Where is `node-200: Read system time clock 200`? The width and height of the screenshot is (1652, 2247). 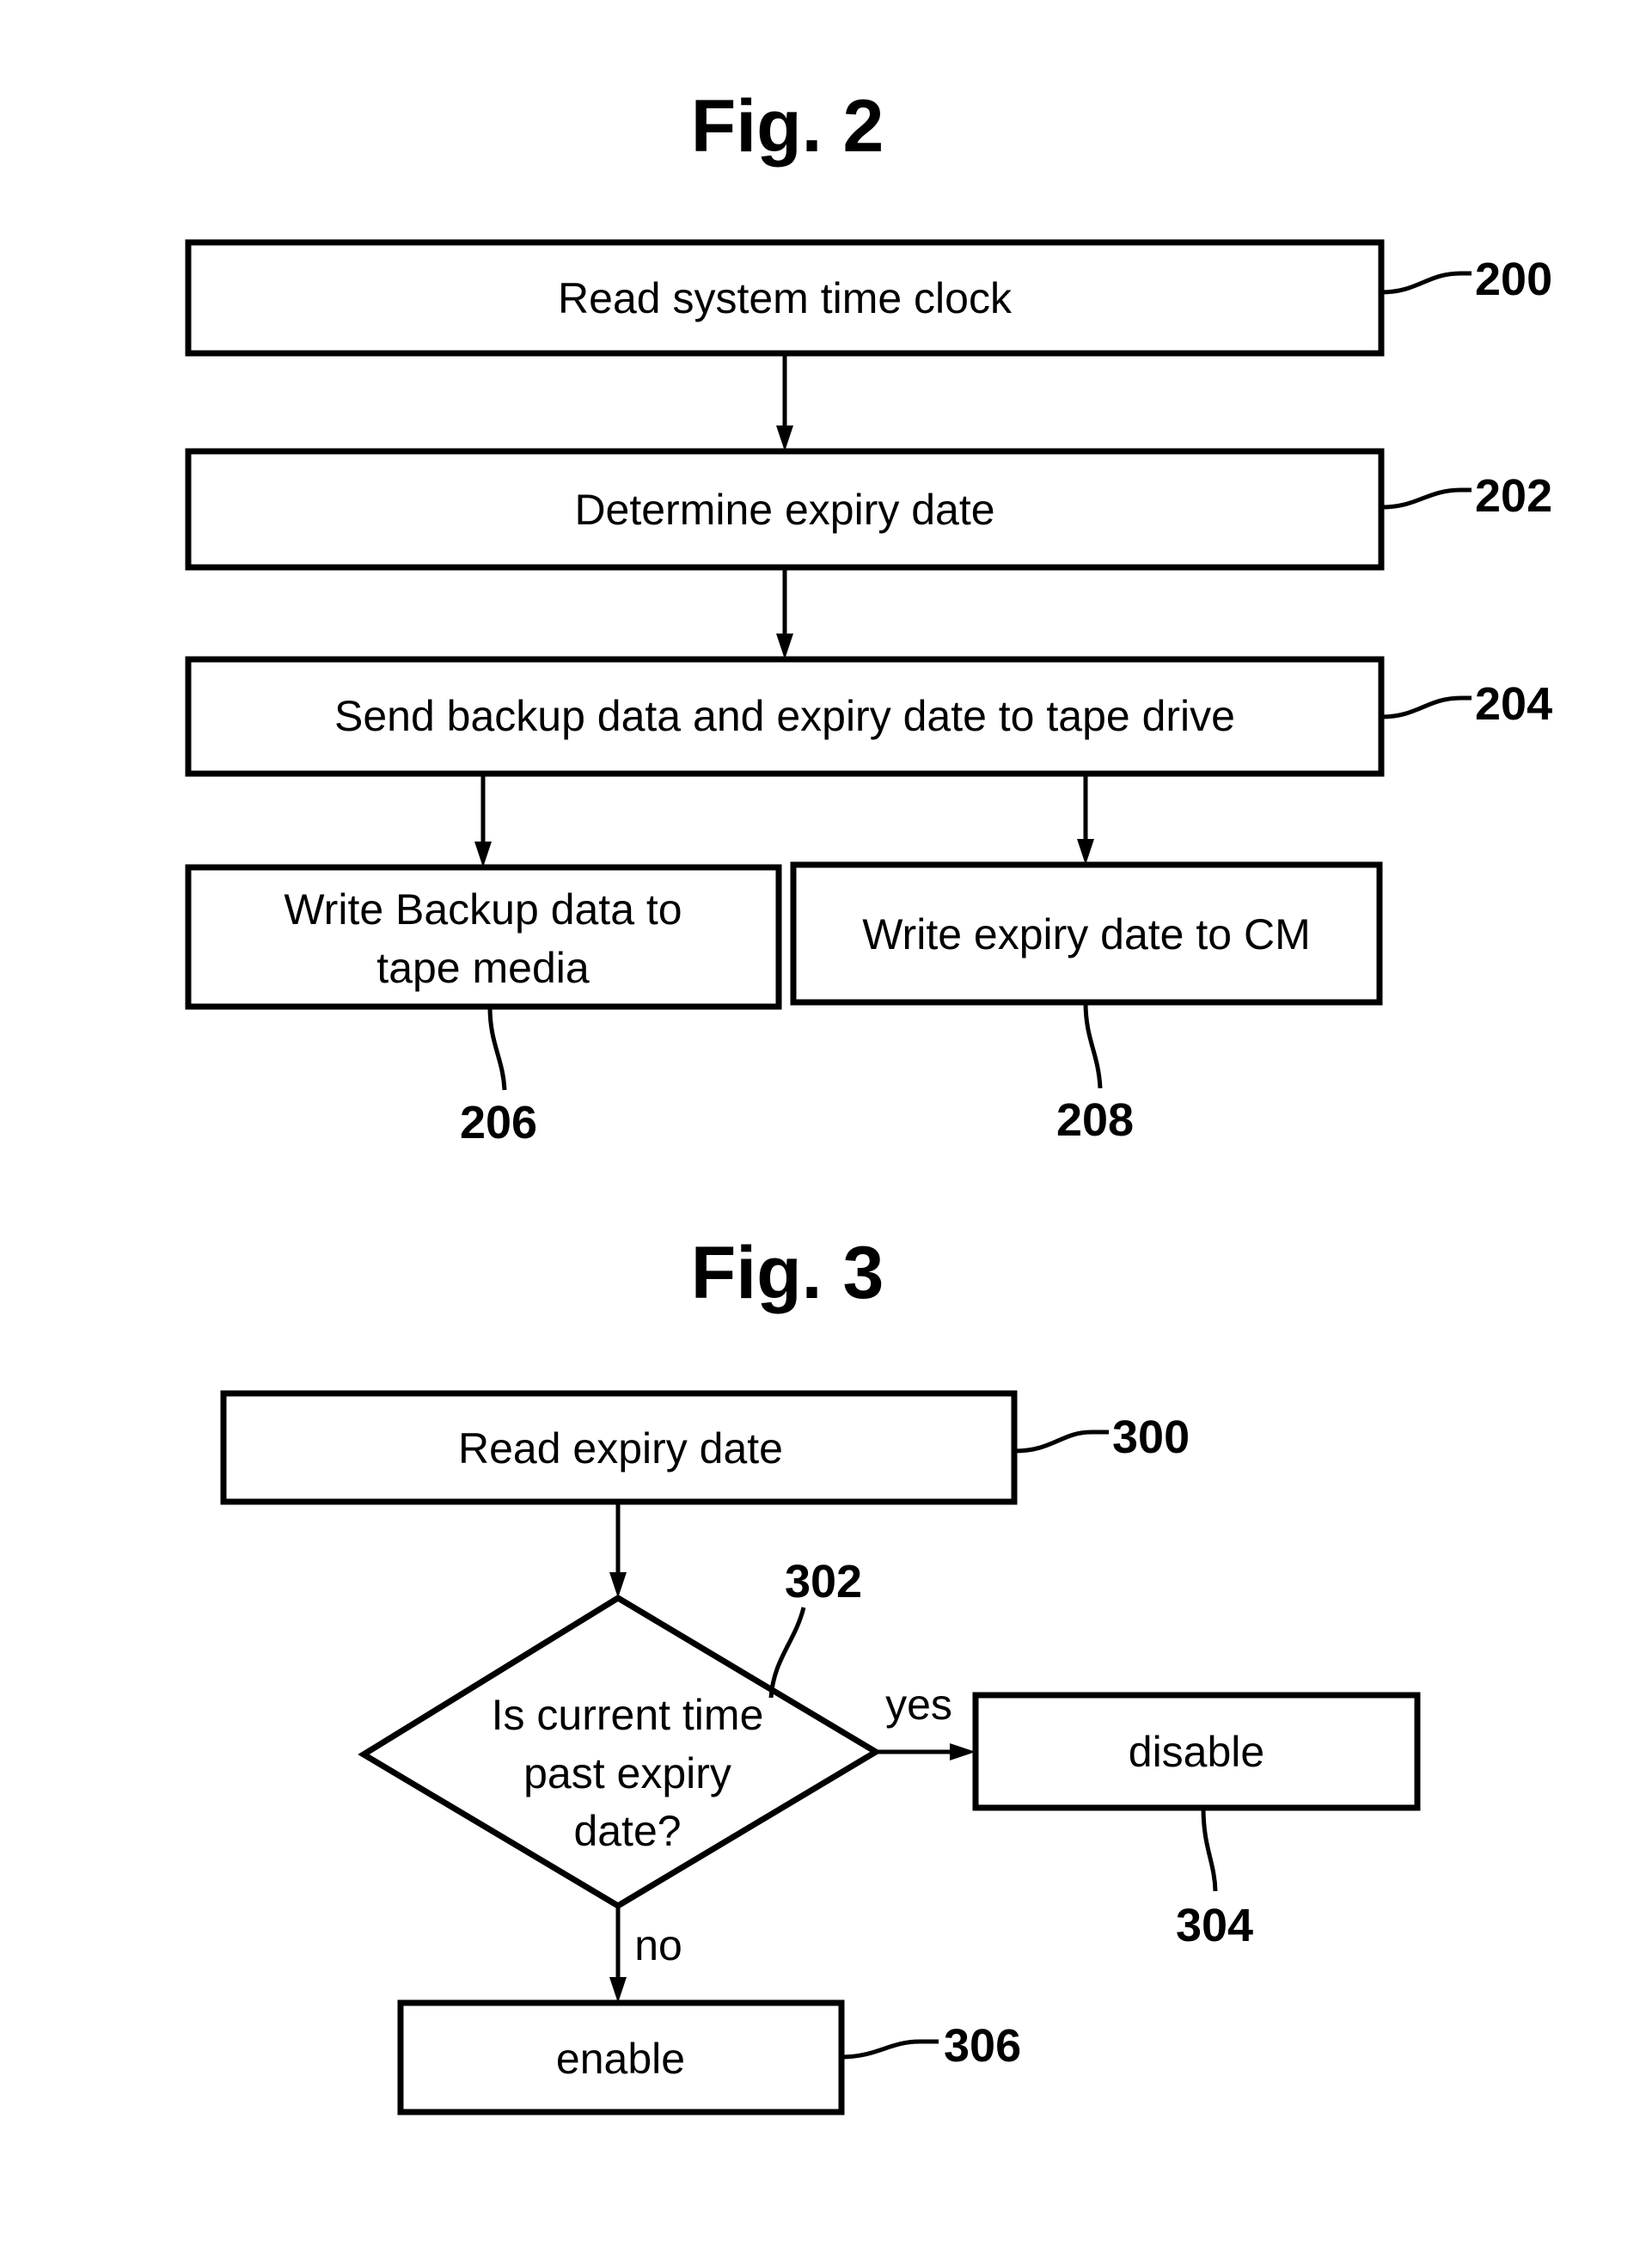
node-200: Read system time clock 200 is located at coordinates (868, 298).